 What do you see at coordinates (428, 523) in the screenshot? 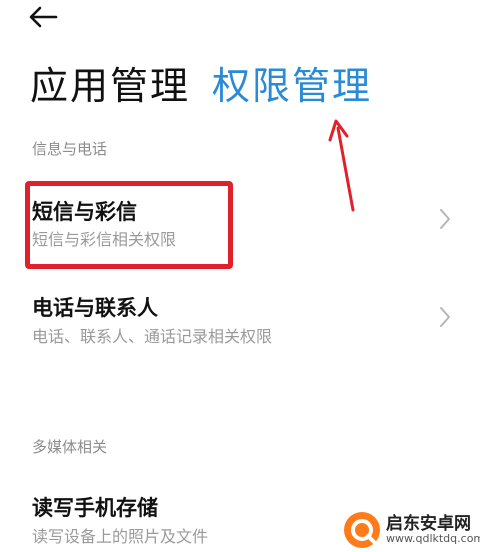
I see `watermark-name: 启东安卓网` at bounding box center [428, 523].